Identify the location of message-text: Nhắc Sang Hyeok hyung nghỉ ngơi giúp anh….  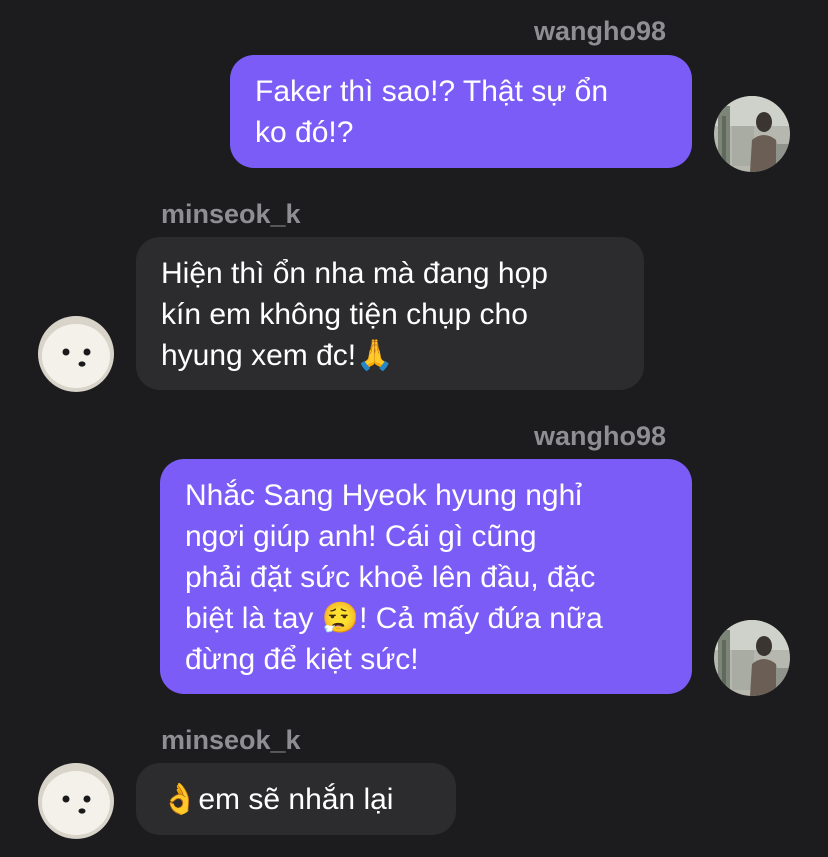
(394, 577).